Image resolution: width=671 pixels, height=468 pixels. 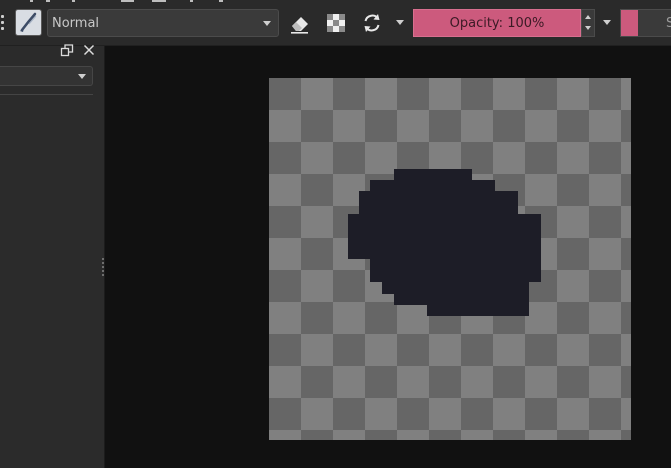 What do you see at coordinates (76, 23) in the screenshot?
I see `blend-mode-value: Normal` at bounding box center [76, 23].